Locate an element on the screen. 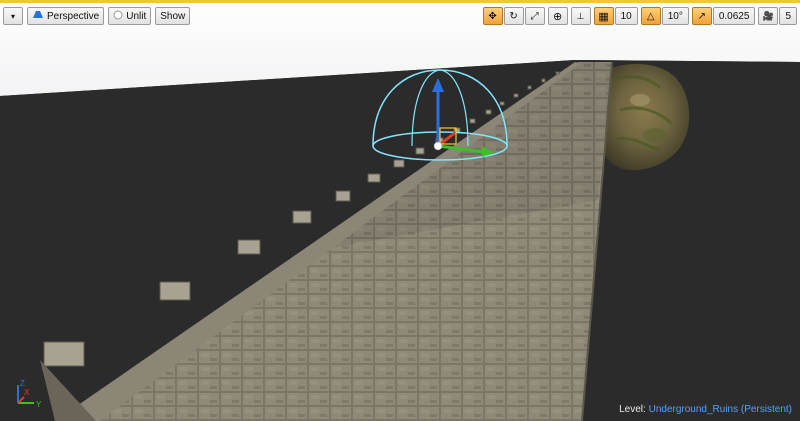 The image size is (800, 421). angle-icon: △ is located at coordinates (650, 16).